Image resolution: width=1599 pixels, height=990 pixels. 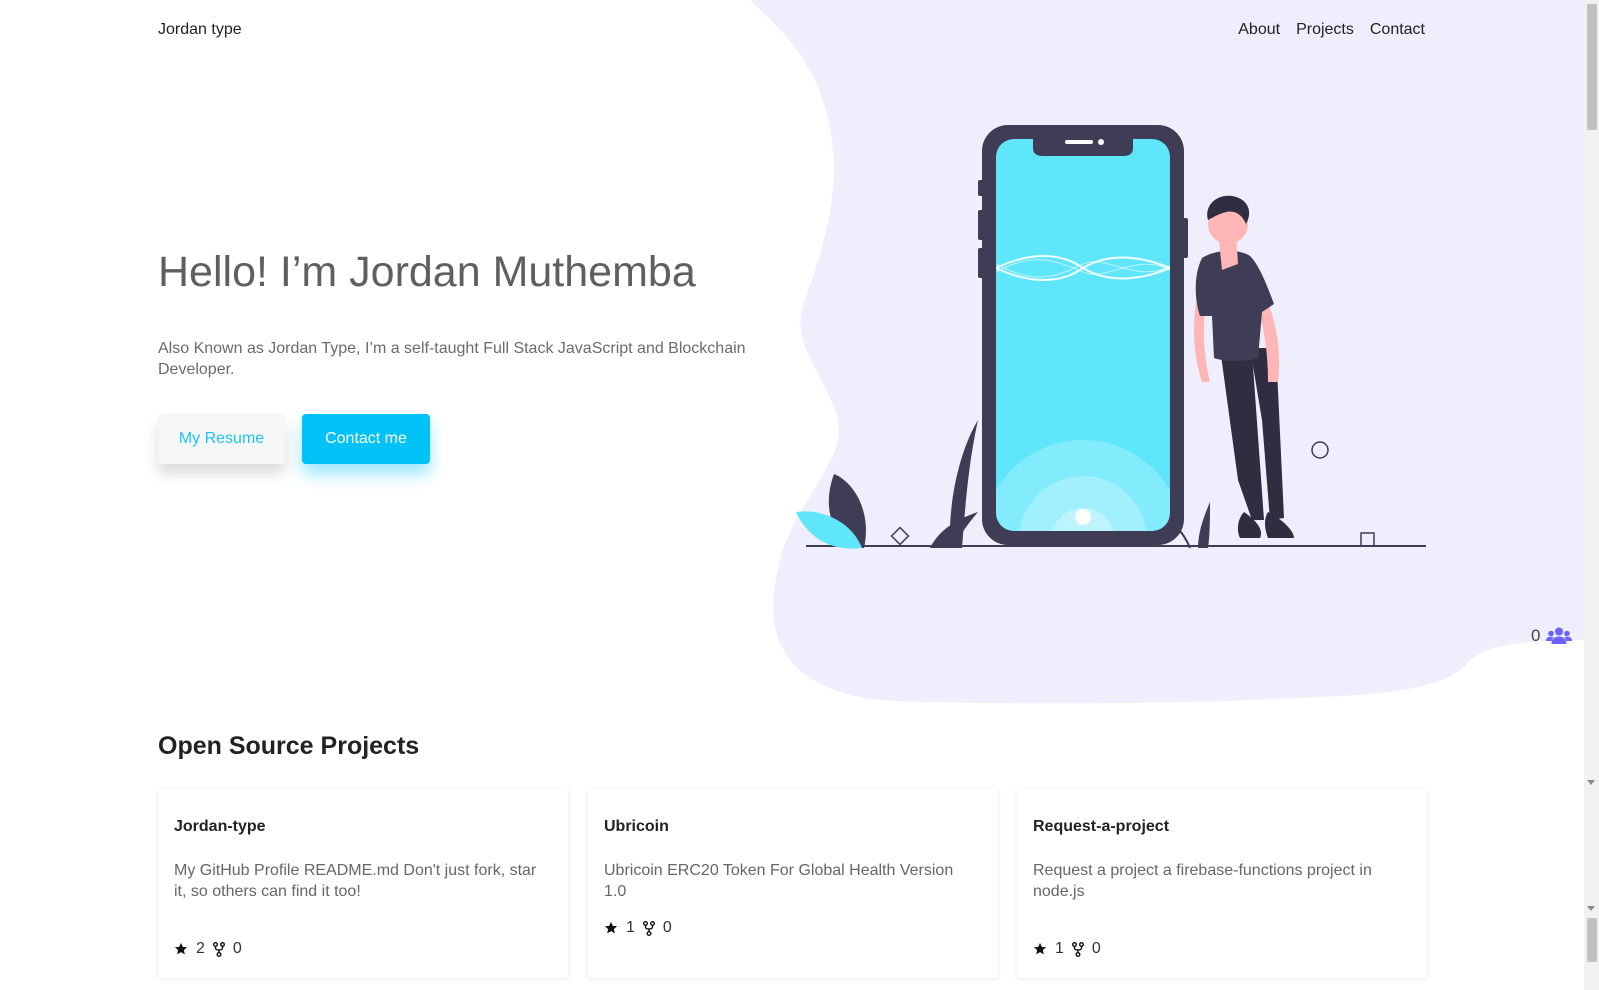 What do you see at coordinates (1592, 940) in the screenshot?
I see `scrollbar-thumb-secondary` at bounding box center [1592, 940].